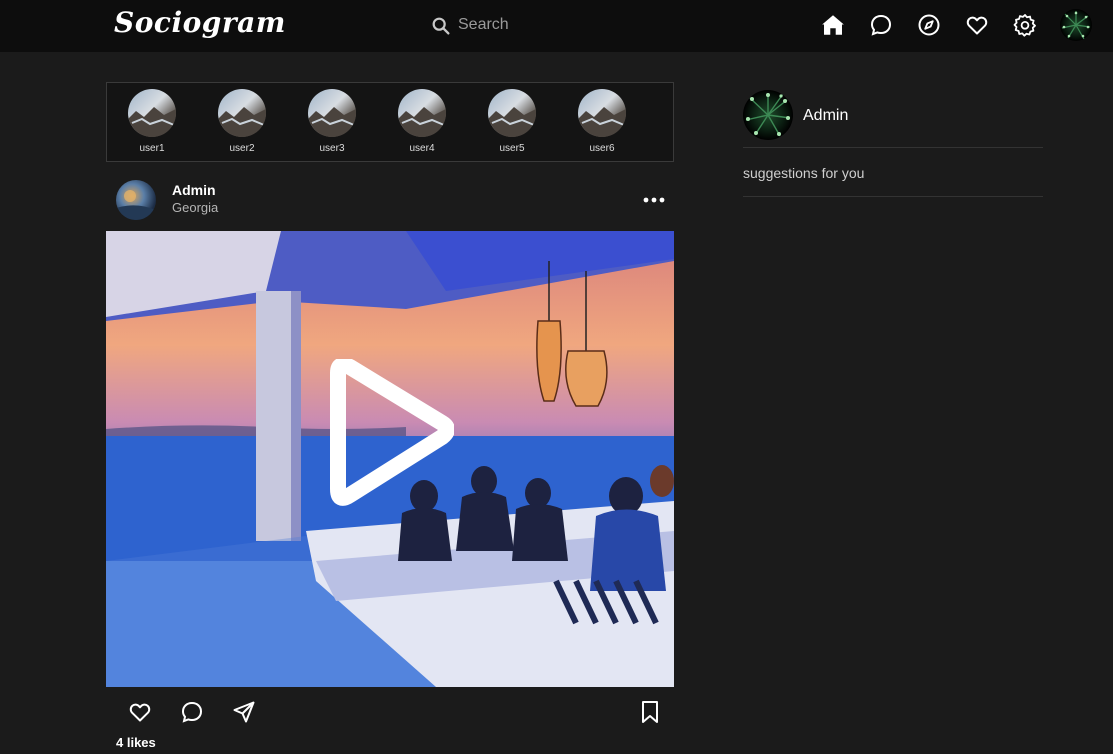 The width and height of the screenshot is (1113, 754). I want to click on story-username: user2, so click(242, 148).